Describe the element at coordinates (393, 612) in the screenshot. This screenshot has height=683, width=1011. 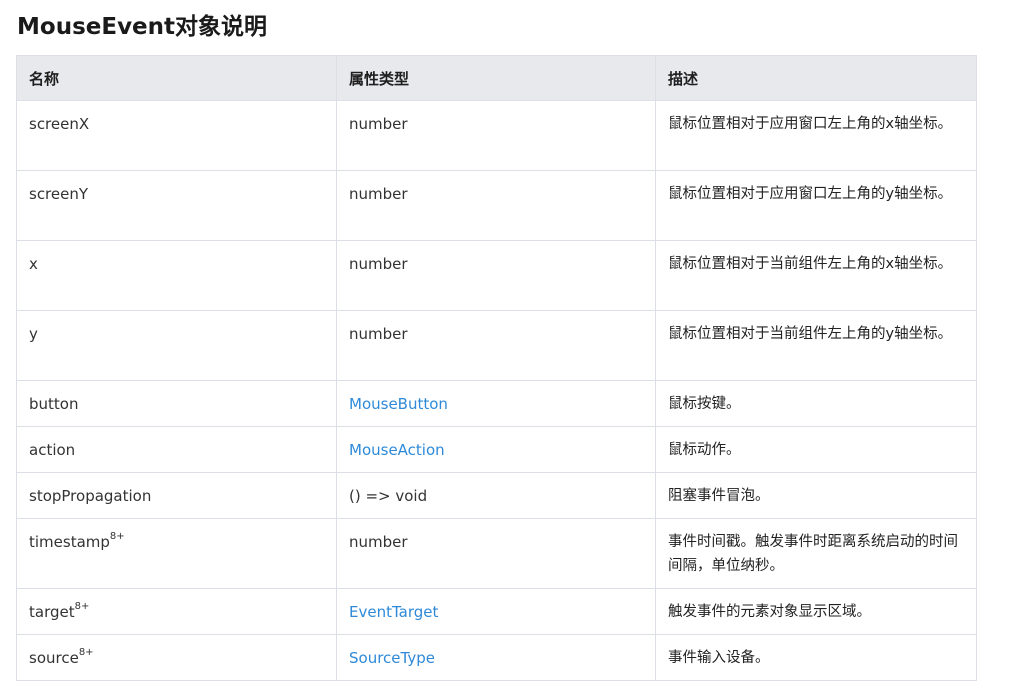
I see `type-link-event-target: EventTarget` at that location.